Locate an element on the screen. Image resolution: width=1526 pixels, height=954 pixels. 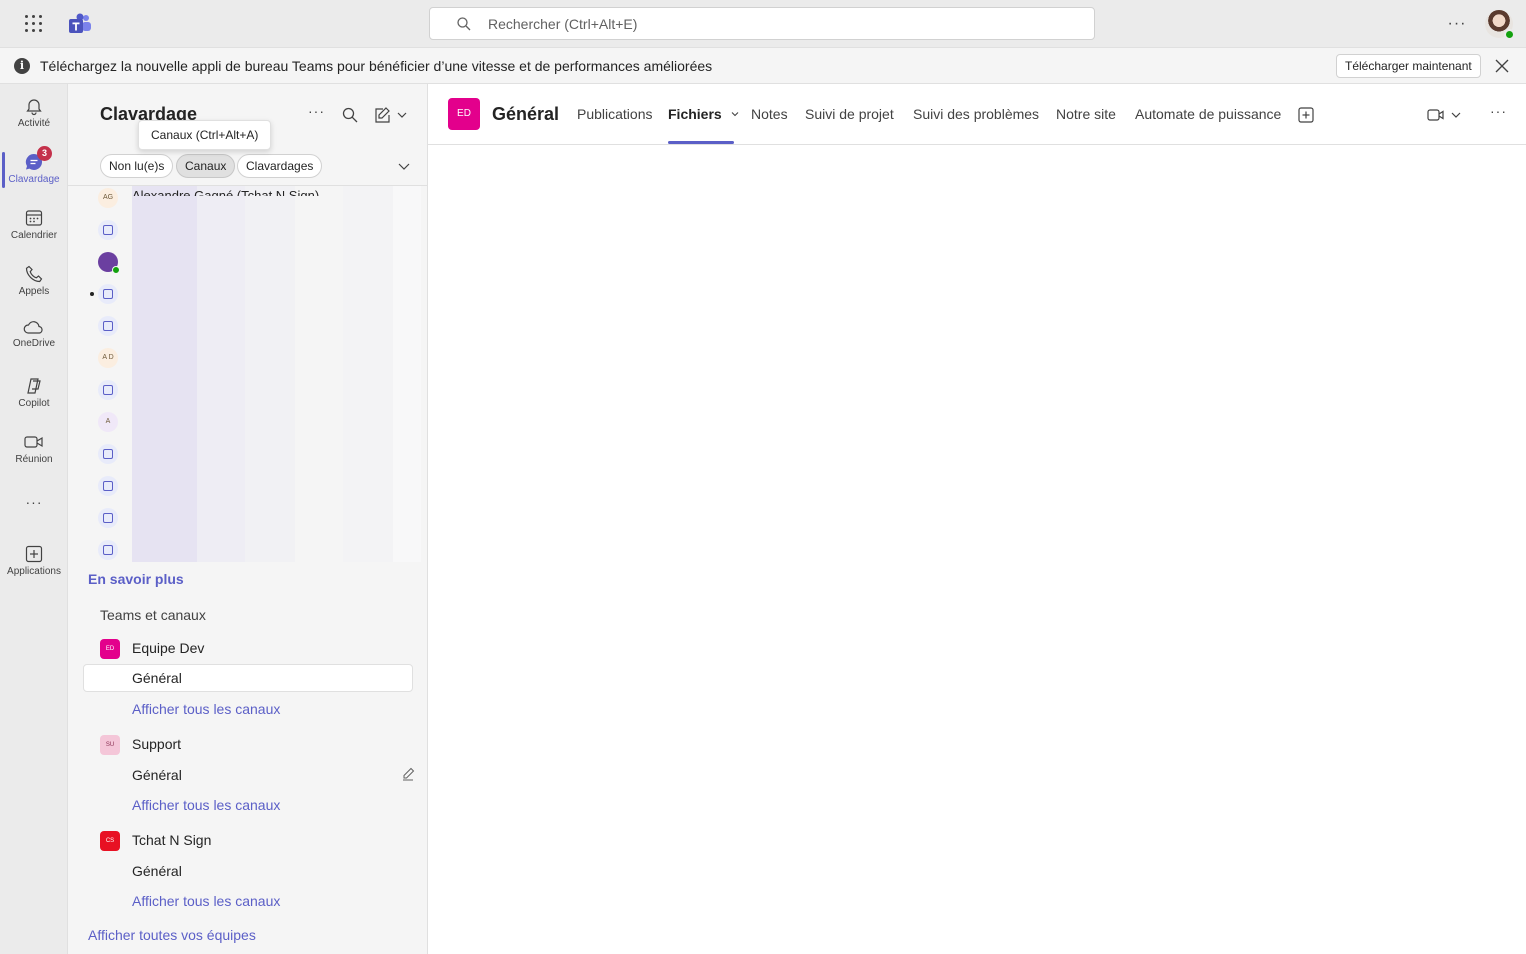
filter-unread: Non lu(e)s is located at coordinates (137, 166).